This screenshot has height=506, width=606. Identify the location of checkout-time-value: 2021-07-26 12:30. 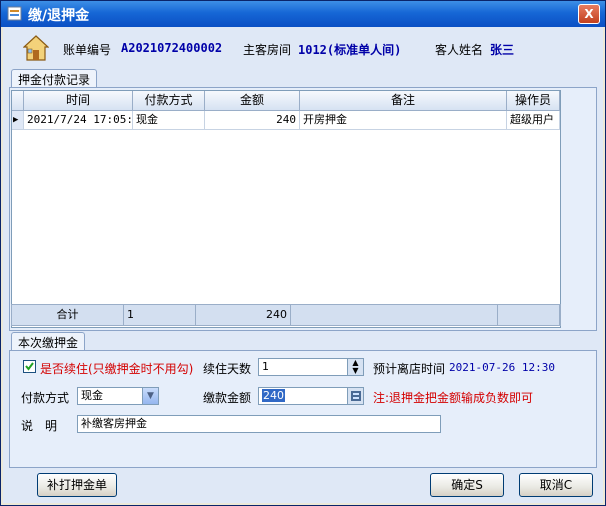
(502, 367).